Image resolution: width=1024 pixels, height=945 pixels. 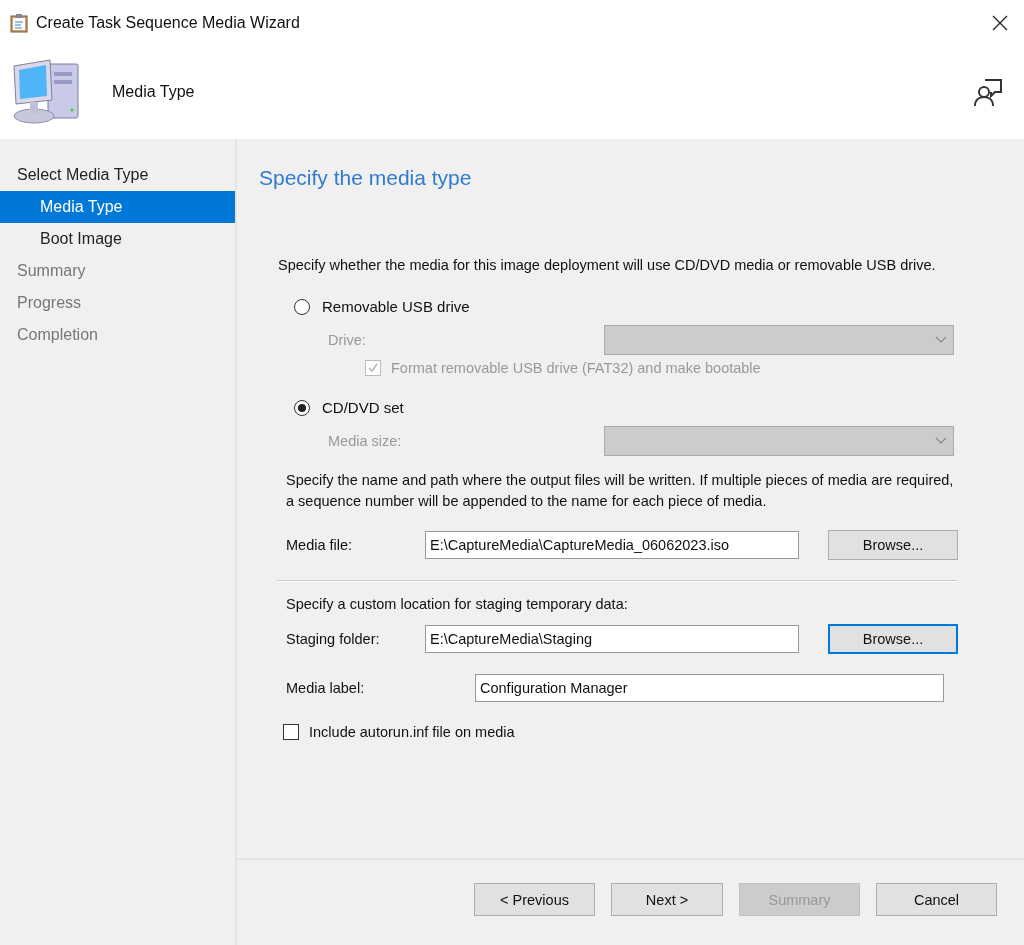 What do you see at coordinates (153, 92) in the screenshot?
I see `page-title: Media Type` at bounding box center [153, 92].